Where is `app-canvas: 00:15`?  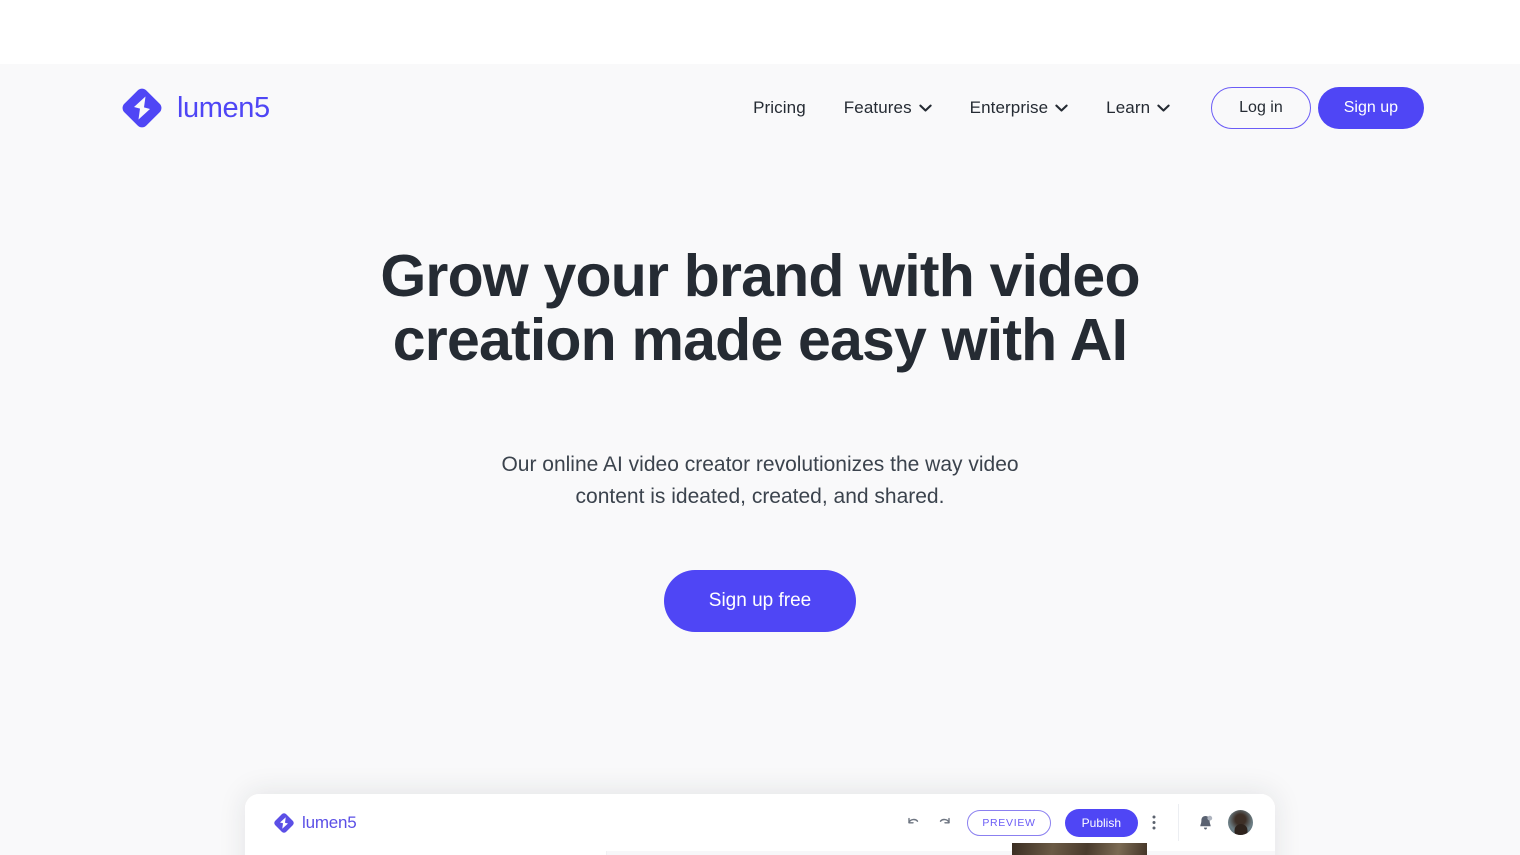 app-canvas: 00:15 is located at coordinates (941, 849).